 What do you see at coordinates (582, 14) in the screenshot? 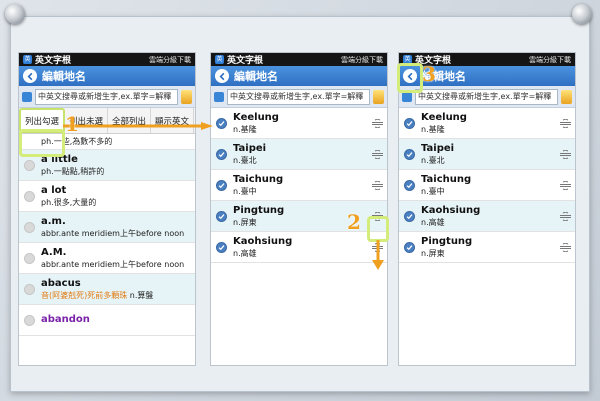
I see `pushpin-right-icon` at bounding box center [582, 14].